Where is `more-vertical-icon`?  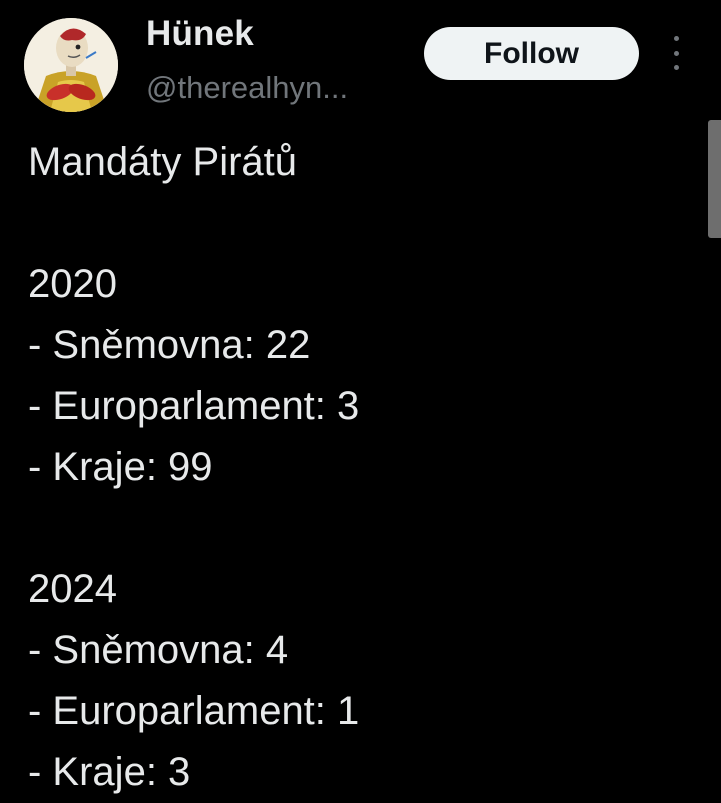 more-vertical-icon is located at coordinates (676, 53).